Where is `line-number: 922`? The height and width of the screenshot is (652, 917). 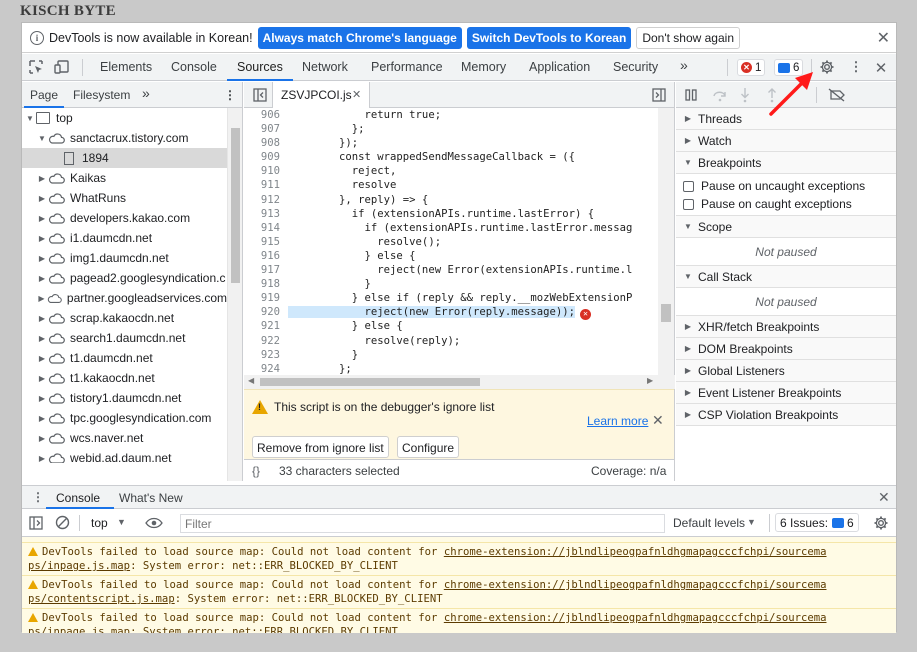 line-number: 922 is located at coordinates (262, 341).